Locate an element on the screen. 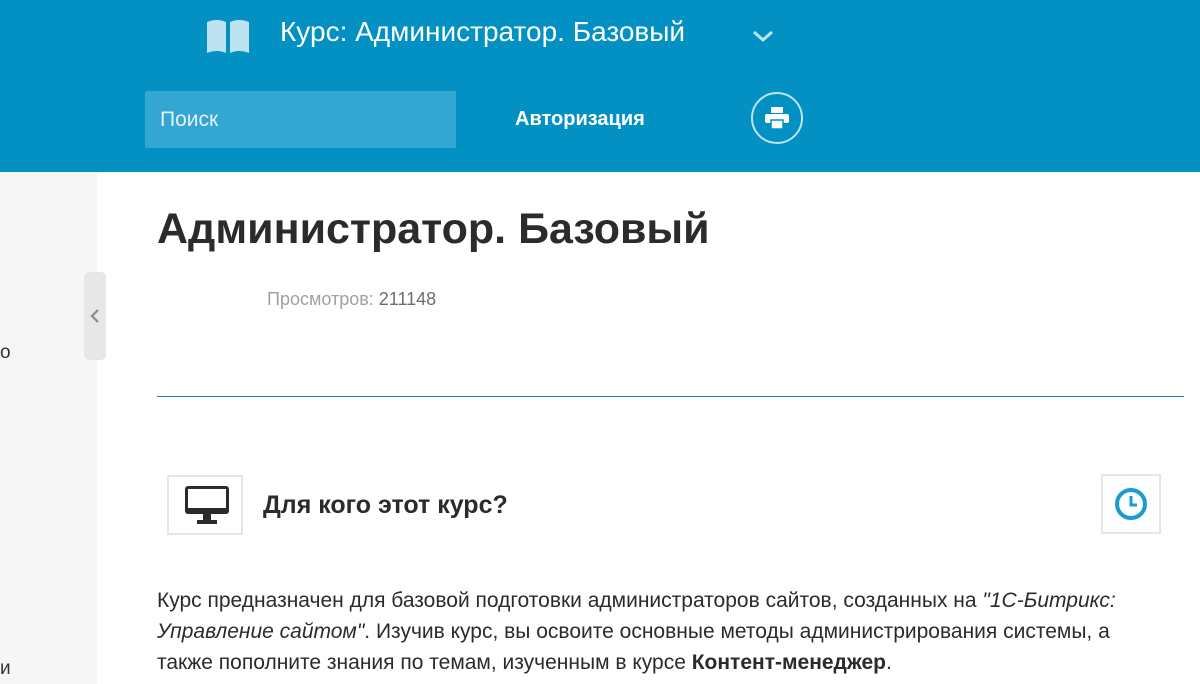 This screenshot has width=1200, height=684. section-heading: Для кого этот курс? is located at coordinates (385, 505).